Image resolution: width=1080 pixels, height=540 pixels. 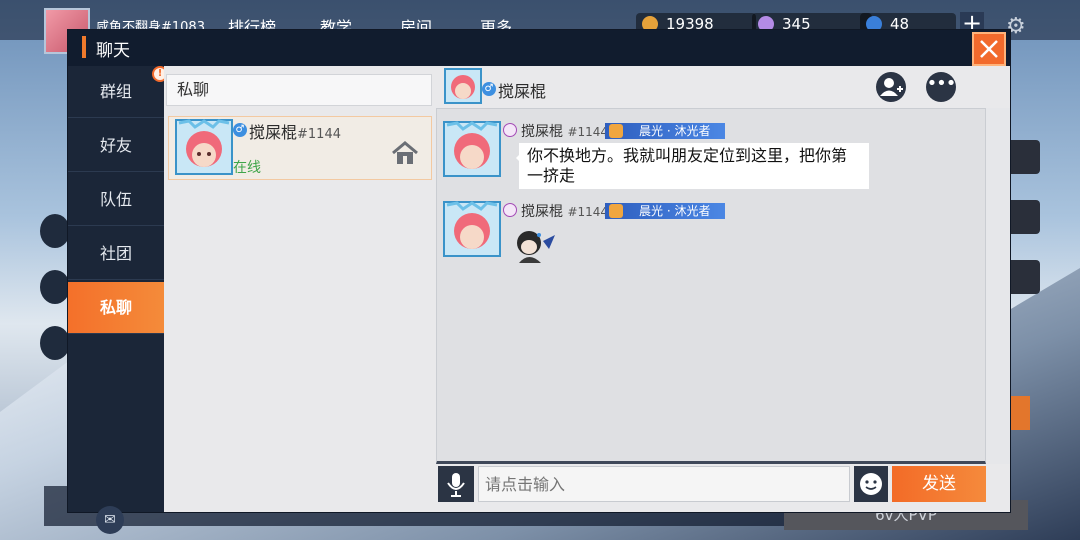 I want to click on add-user-icon, so click(x=891, y=87).